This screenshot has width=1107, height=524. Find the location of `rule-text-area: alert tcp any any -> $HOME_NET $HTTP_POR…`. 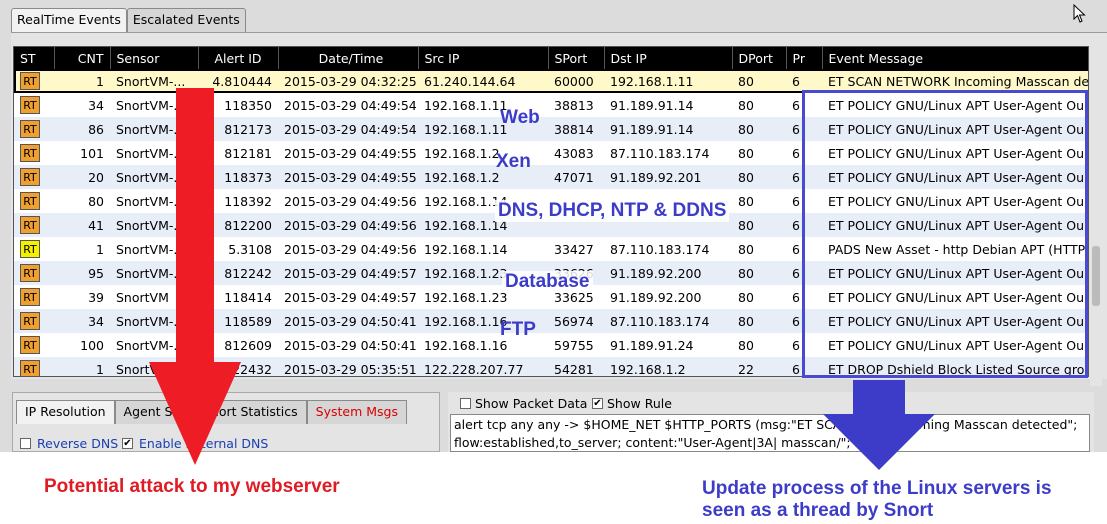

rule-text-area: alert tcp any any -> $HOME_NET $HTTP_POR… is located at coordinates (770, 433).